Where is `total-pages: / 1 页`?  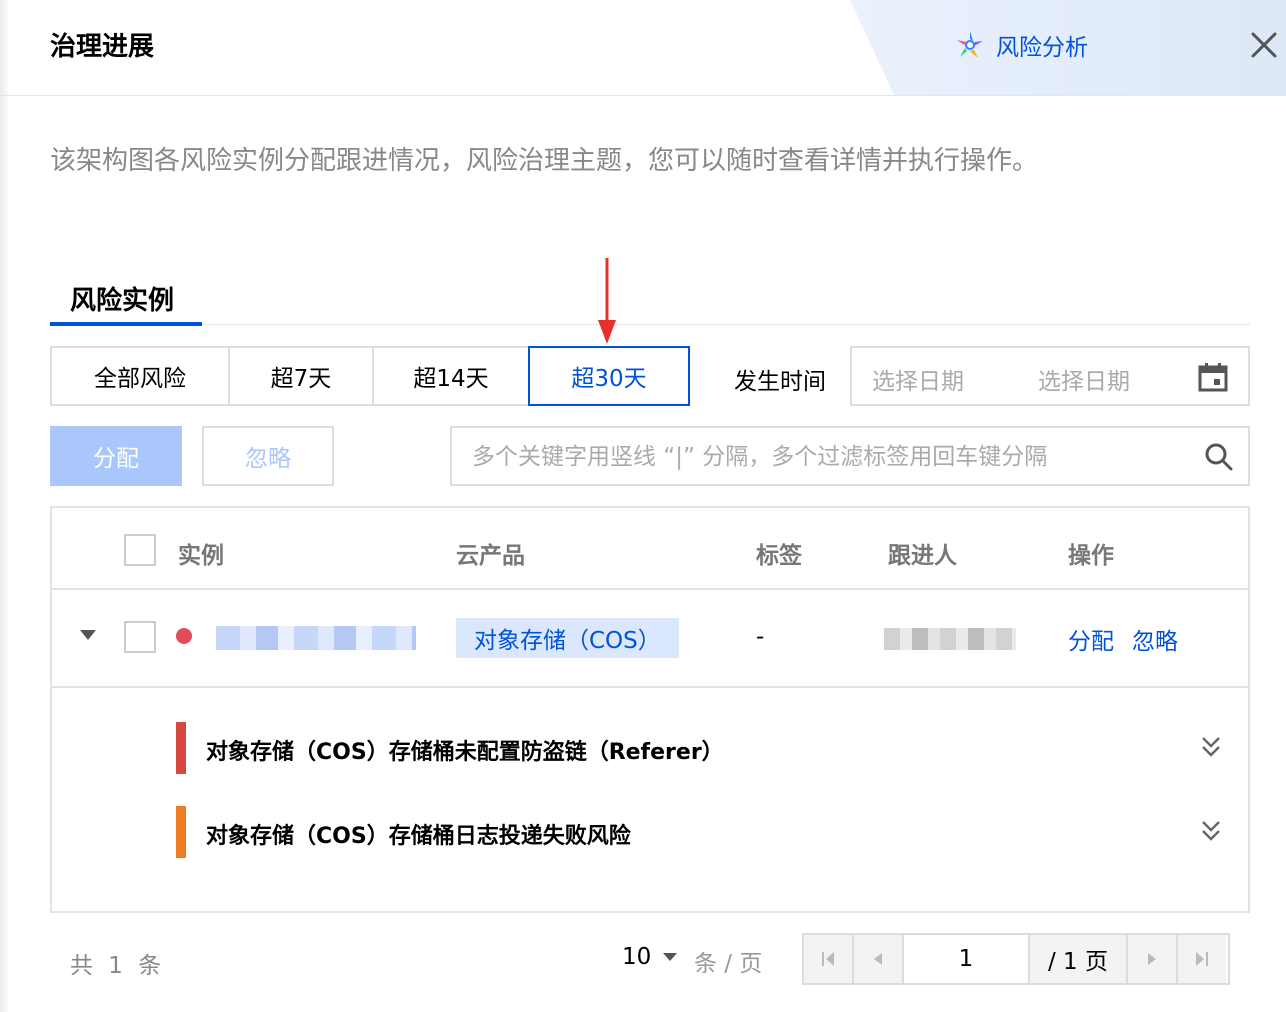
total-pages: / 1 页 is located at coordinates (1079, 959).